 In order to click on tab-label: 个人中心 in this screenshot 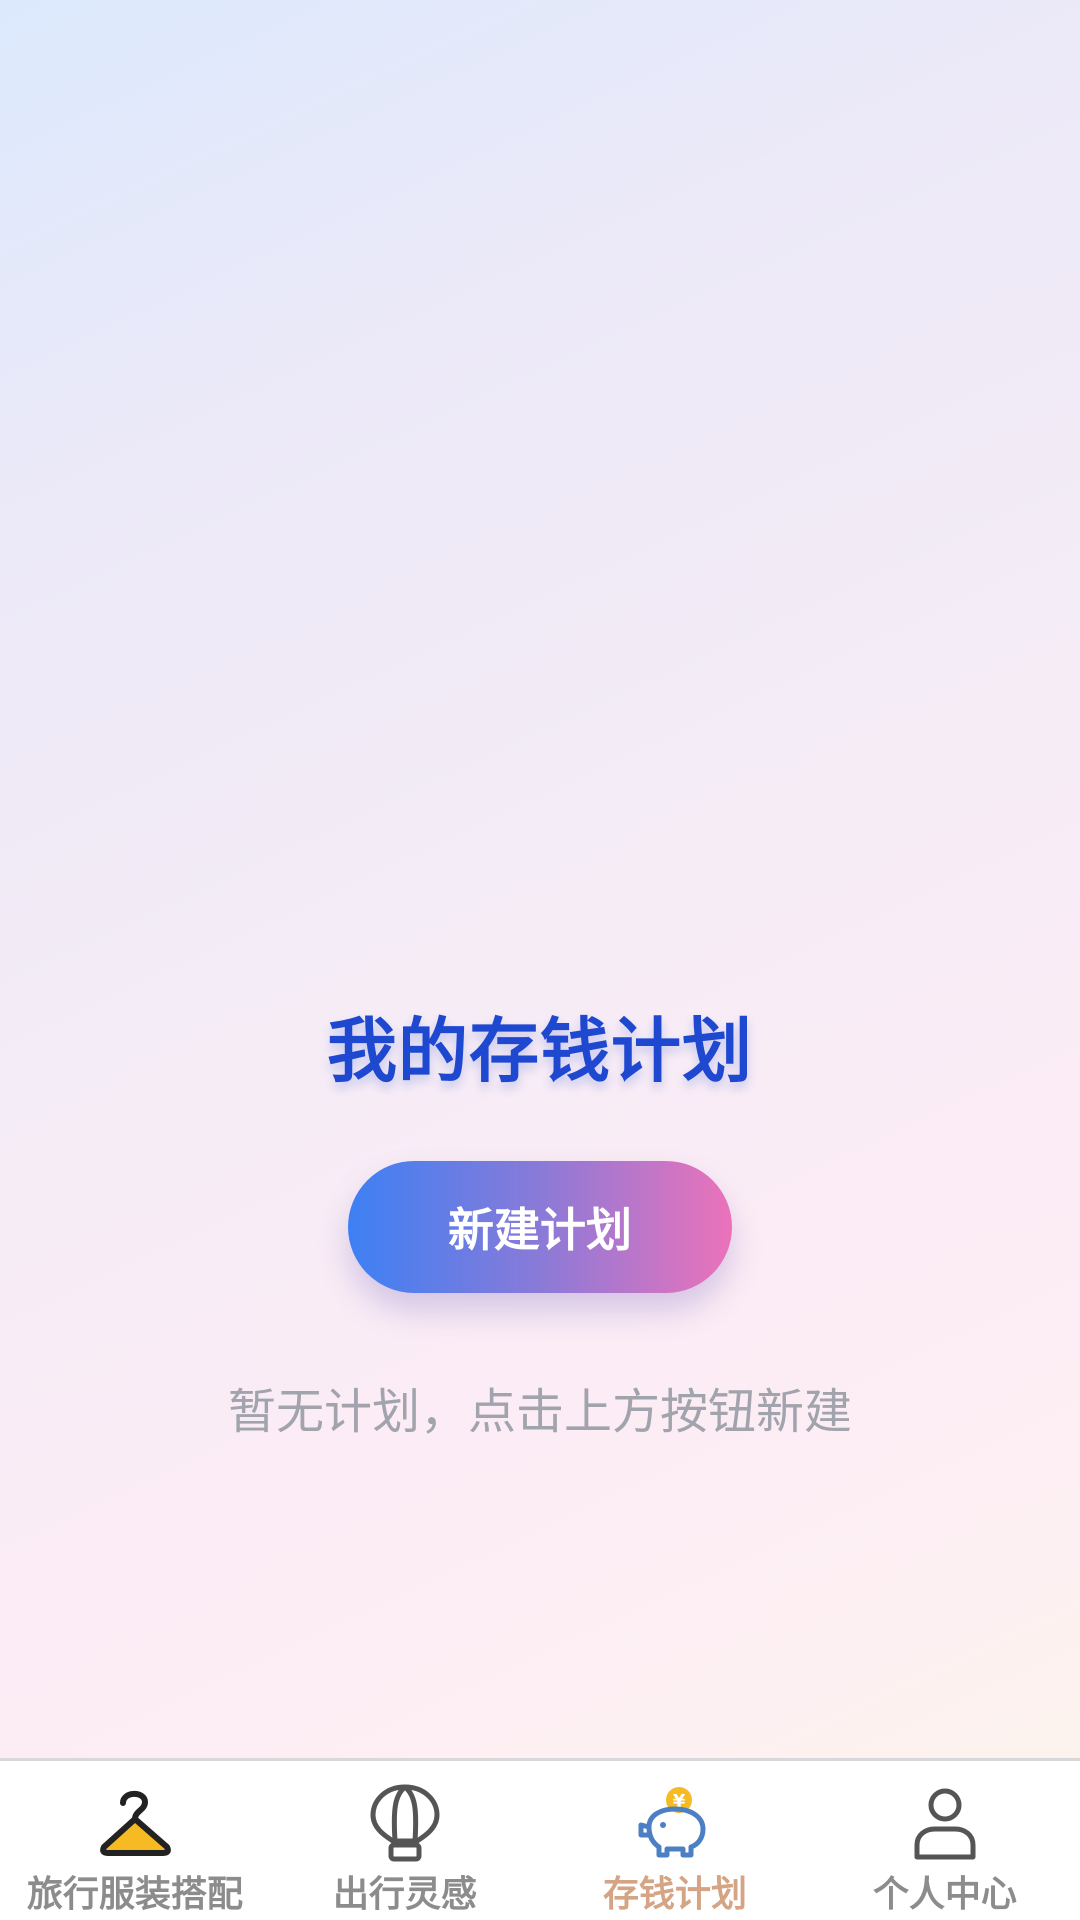, I will do `click(944, 1894)`.